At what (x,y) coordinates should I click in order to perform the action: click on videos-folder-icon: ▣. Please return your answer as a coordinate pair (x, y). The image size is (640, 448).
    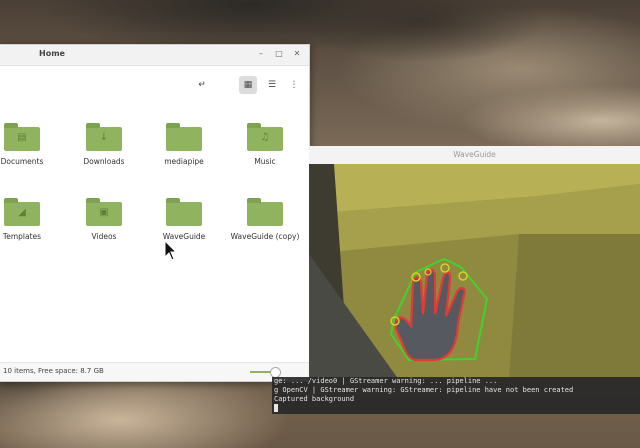
    Looking at the image, I should click on (104, 212).